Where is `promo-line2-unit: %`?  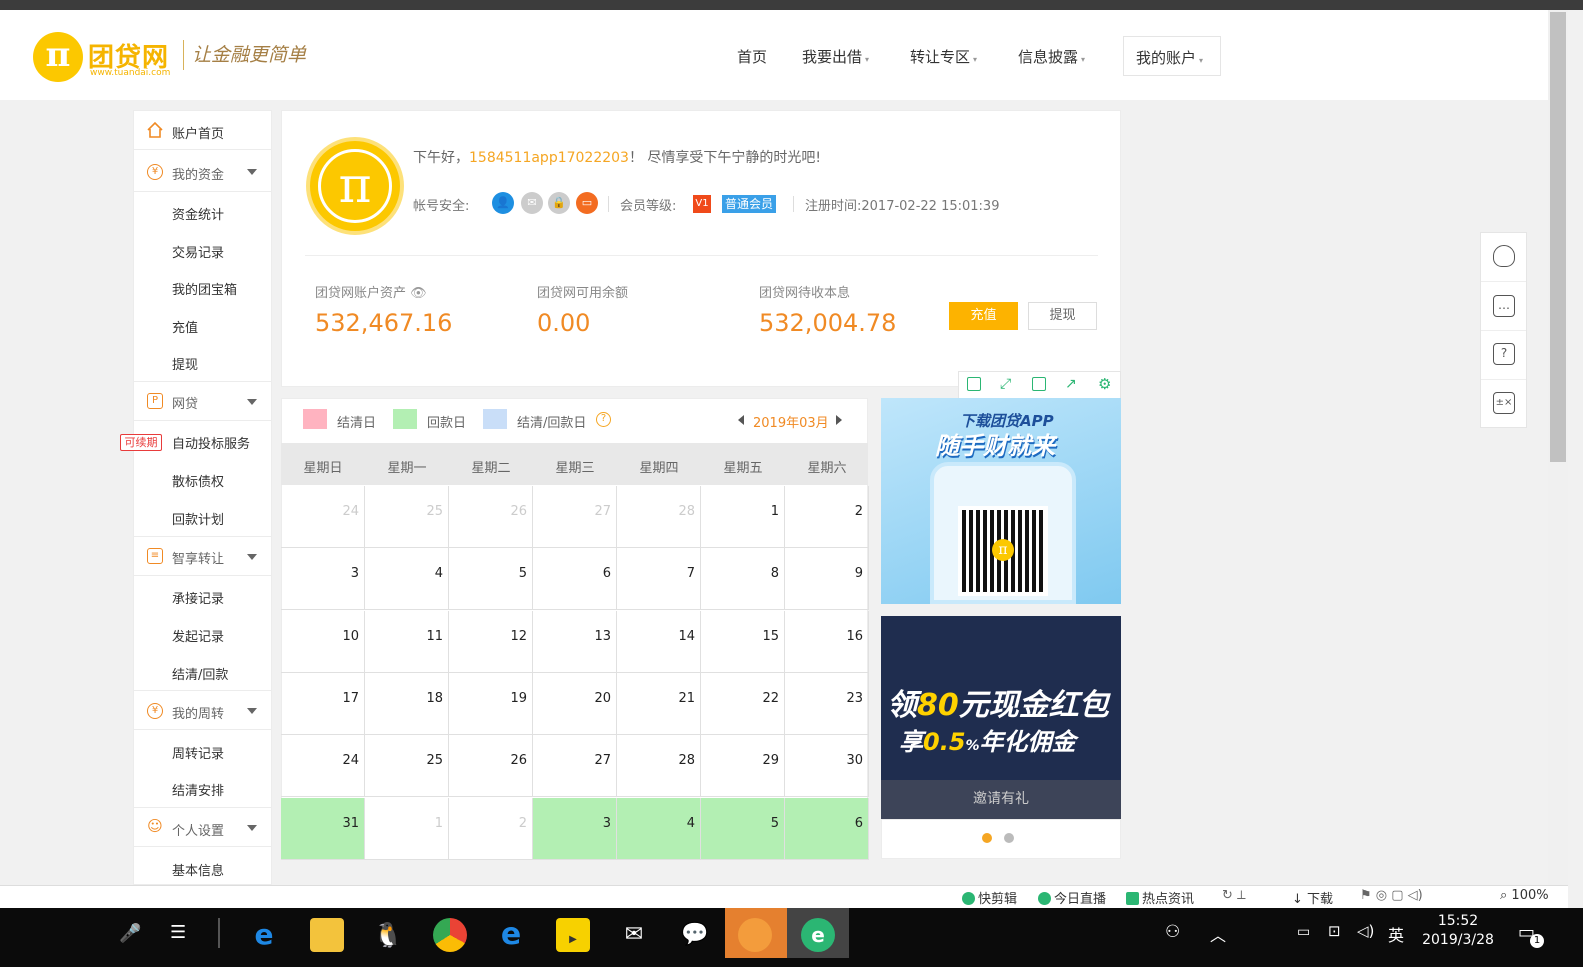 promo-line2-unit: % is located at coordinates (972, 746).